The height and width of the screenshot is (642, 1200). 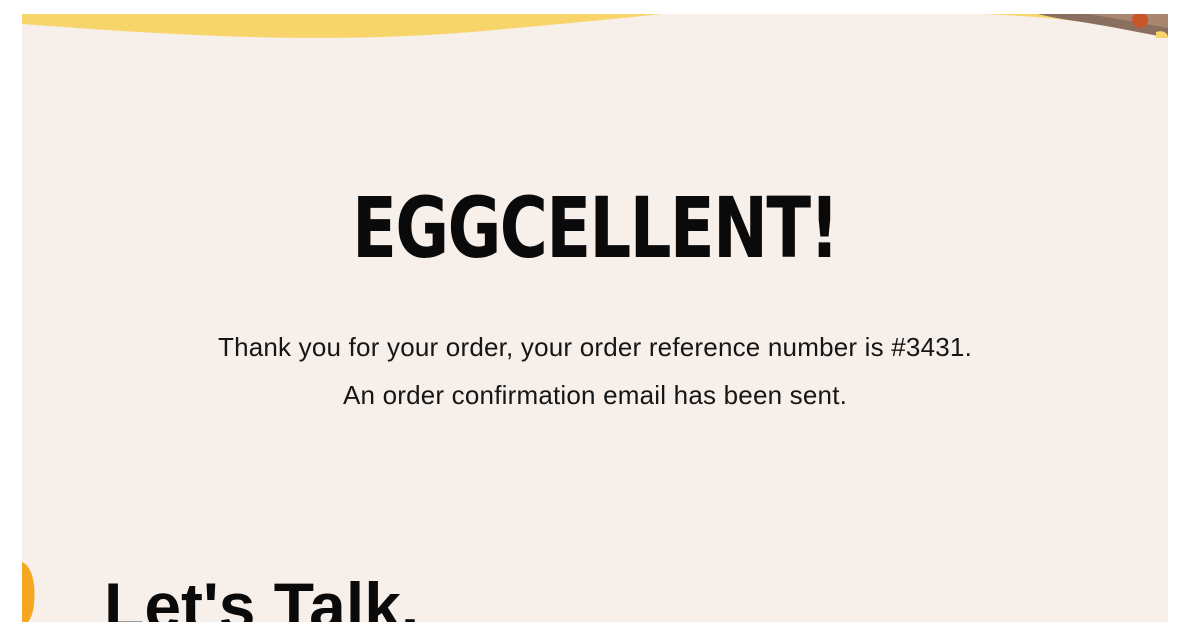 What do you see at coordinates (595, 228) in the screenshot?
I see `confirmation-headline: EGGCELLENT!` at bounding box center [595, 228].